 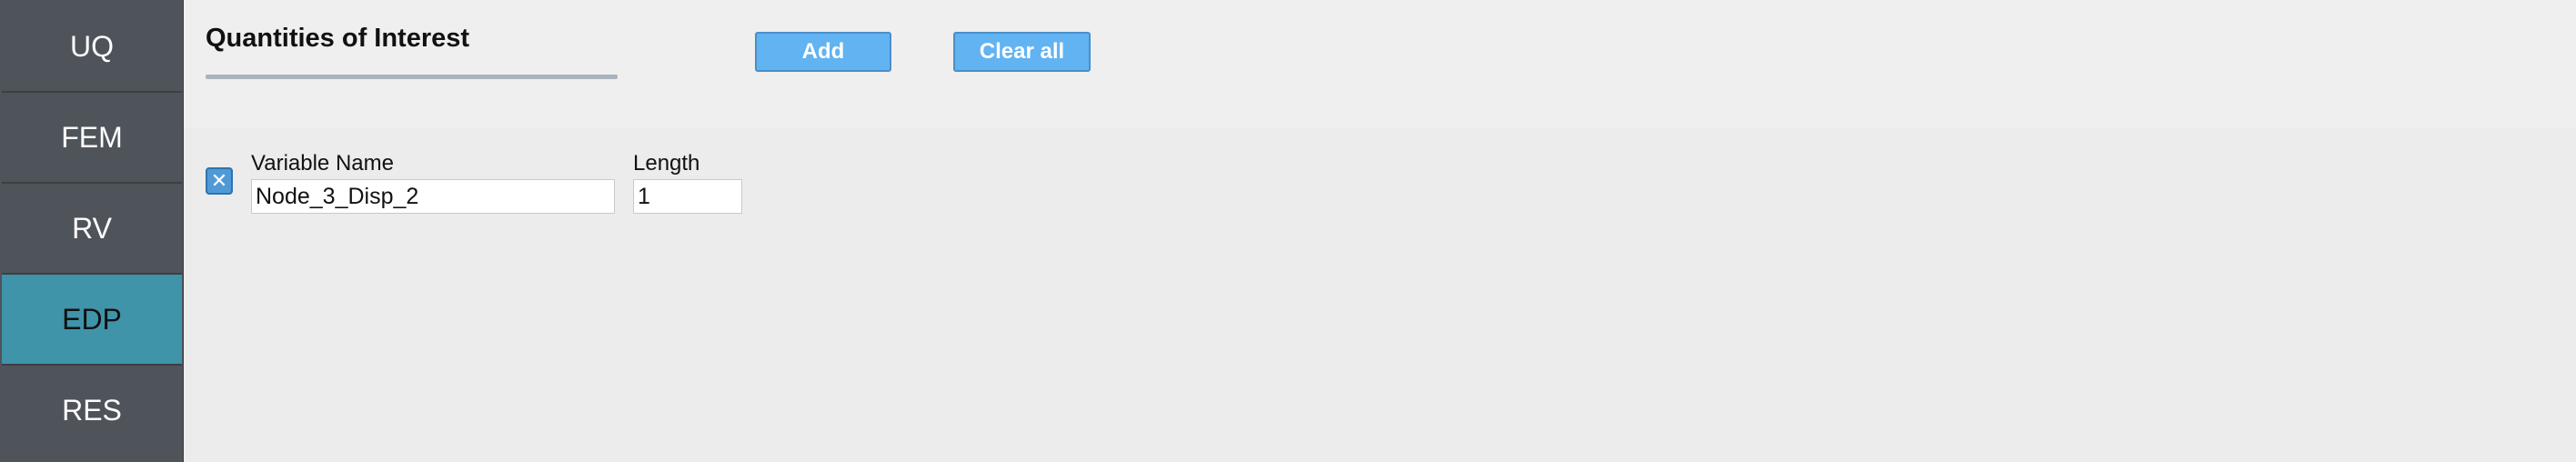 I want to click on sidebar-item-label: FEM, so click(x=92, y=137).